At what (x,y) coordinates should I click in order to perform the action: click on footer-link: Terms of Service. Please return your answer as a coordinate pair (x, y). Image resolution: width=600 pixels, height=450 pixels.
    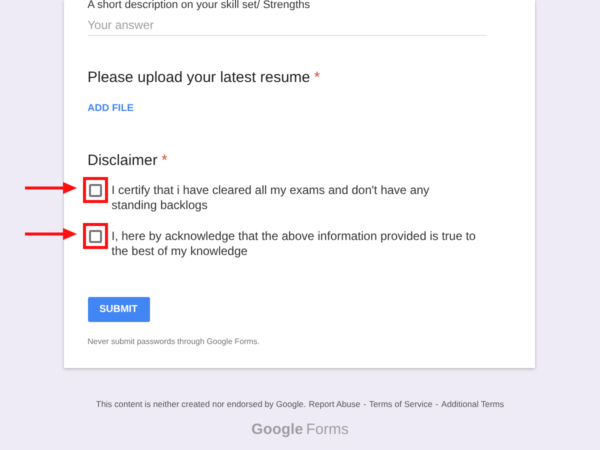
    Looking at the image, I should click on (400, 404).